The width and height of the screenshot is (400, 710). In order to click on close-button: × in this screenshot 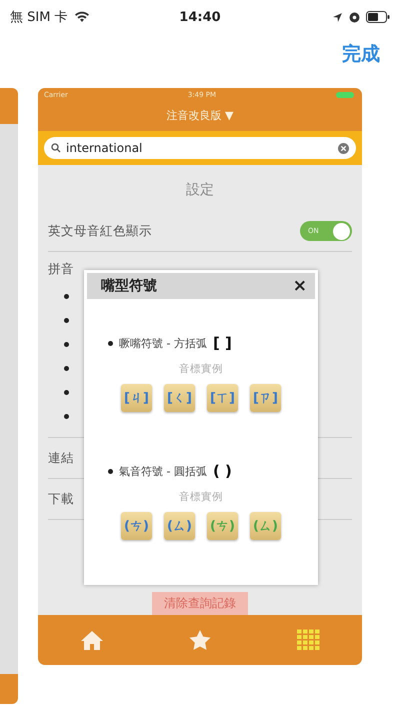, I will do `click(299, 286)`.